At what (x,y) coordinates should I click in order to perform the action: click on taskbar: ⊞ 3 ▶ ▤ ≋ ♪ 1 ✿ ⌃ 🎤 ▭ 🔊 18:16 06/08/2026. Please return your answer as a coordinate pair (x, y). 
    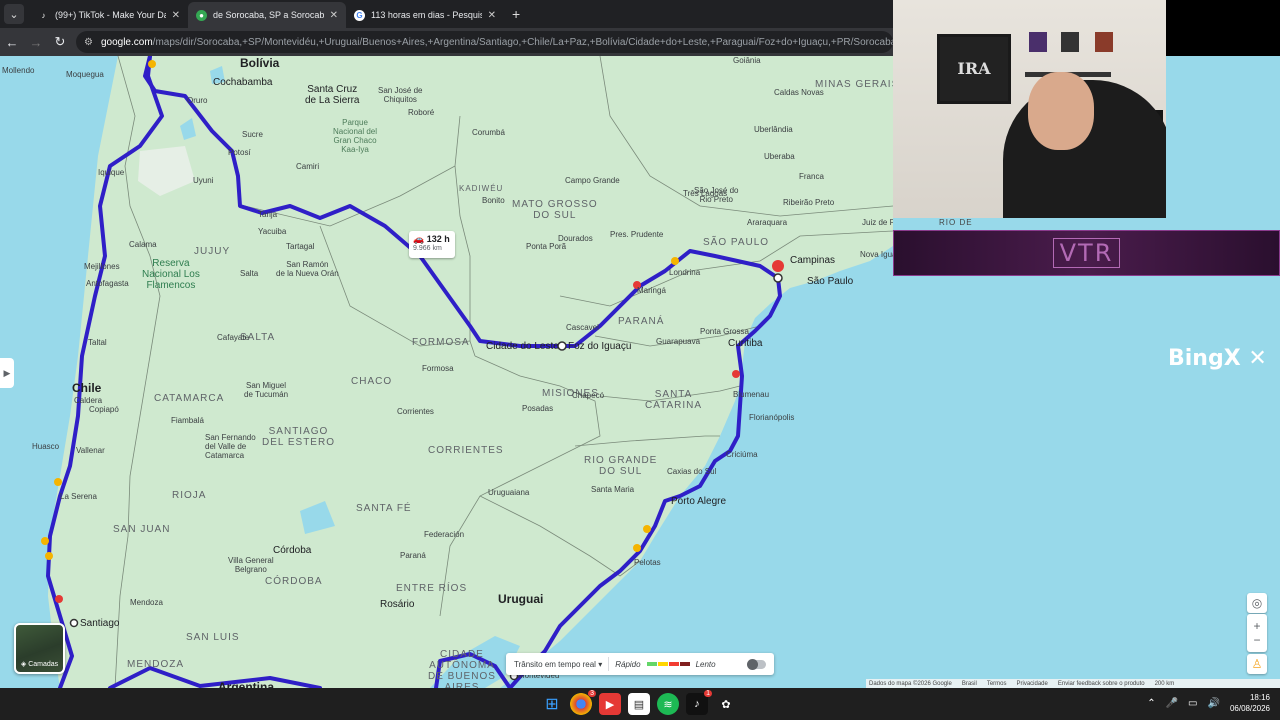
    Looking at the image, I should click on (640, 704).